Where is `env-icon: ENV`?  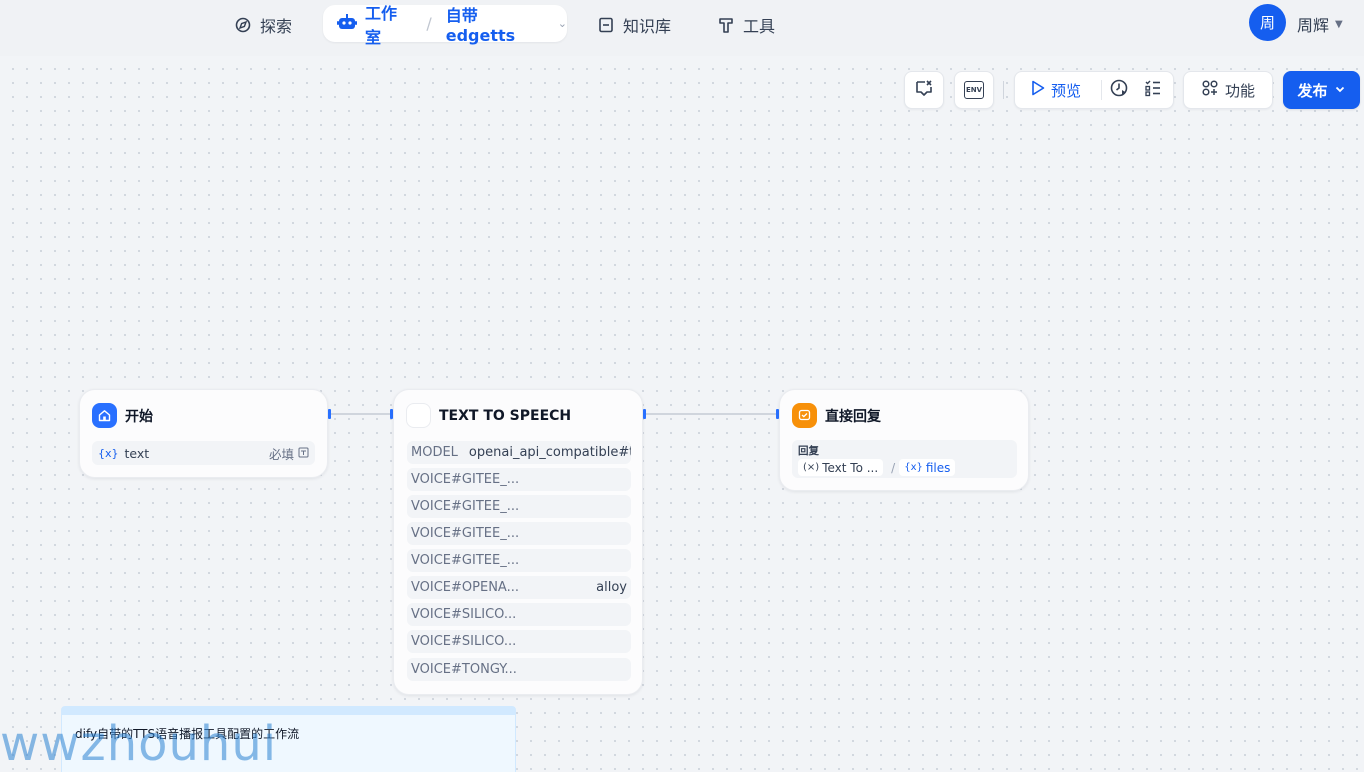
env-icon: ENV is located at coordinates (974, 90).